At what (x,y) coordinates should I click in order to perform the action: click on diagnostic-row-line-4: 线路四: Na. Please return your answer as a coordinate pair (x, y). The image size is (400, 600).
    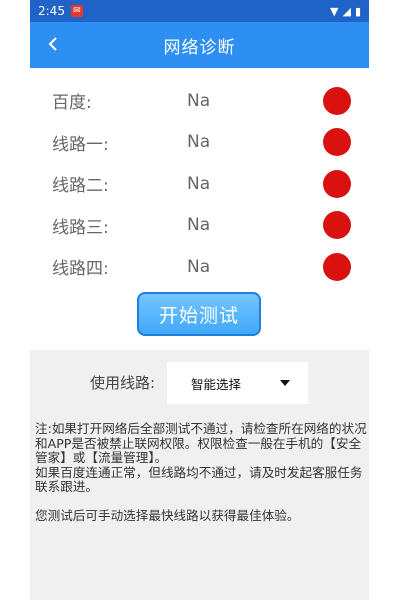
    Looking at the image, I should click on (199, 267).